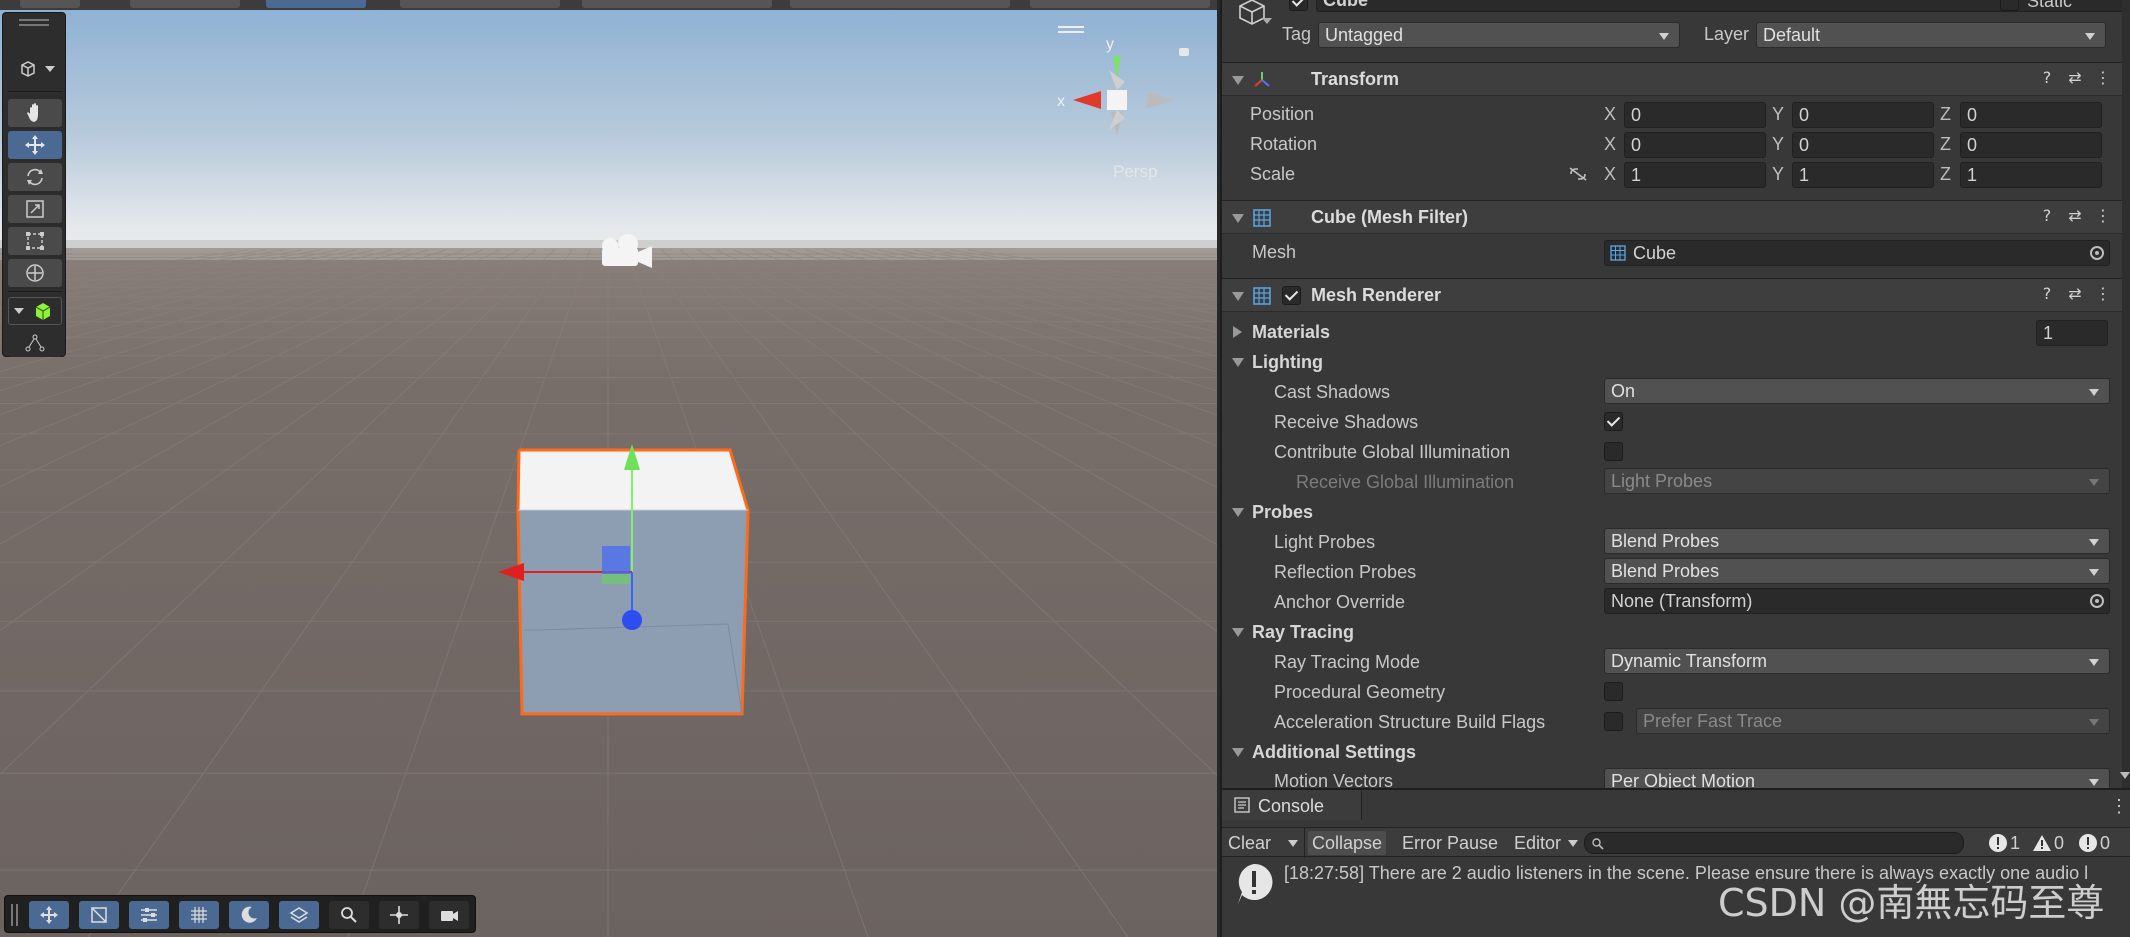  I want to click on custom-tool, so click(35, 311).